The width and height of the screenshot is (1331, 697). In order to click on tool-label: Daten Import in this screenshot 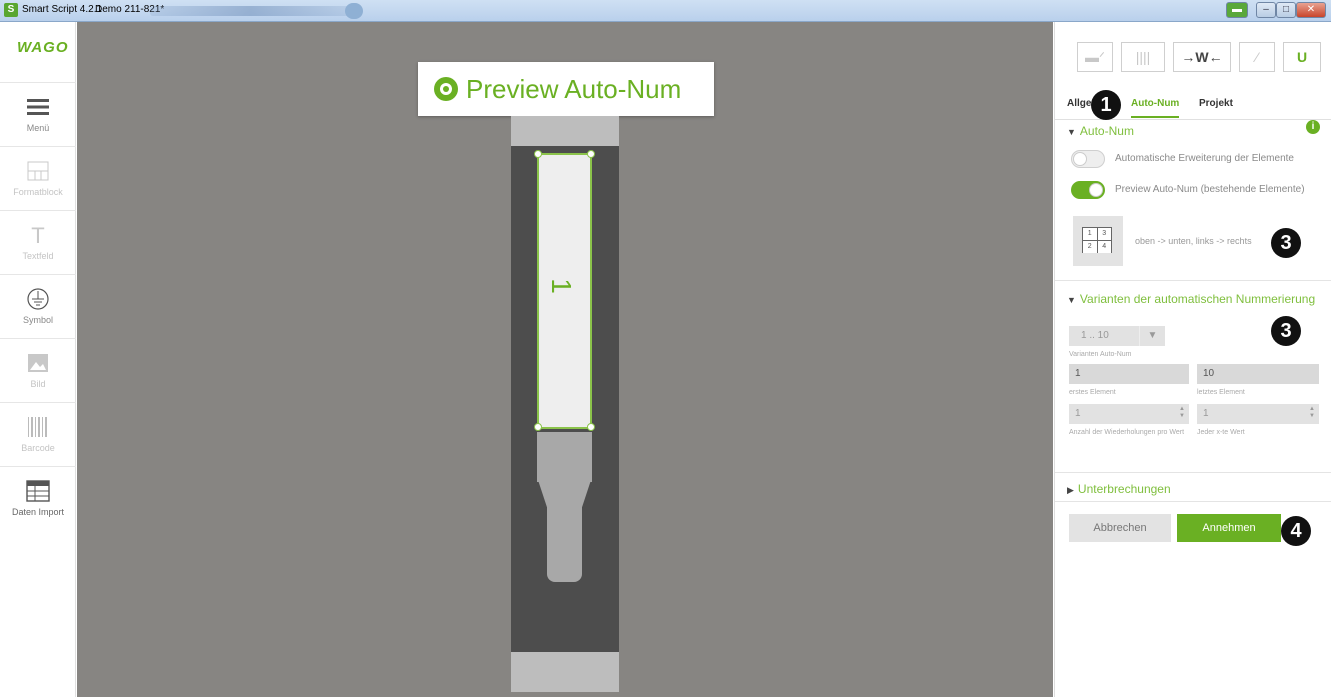, I will do `click(38, 512)`.